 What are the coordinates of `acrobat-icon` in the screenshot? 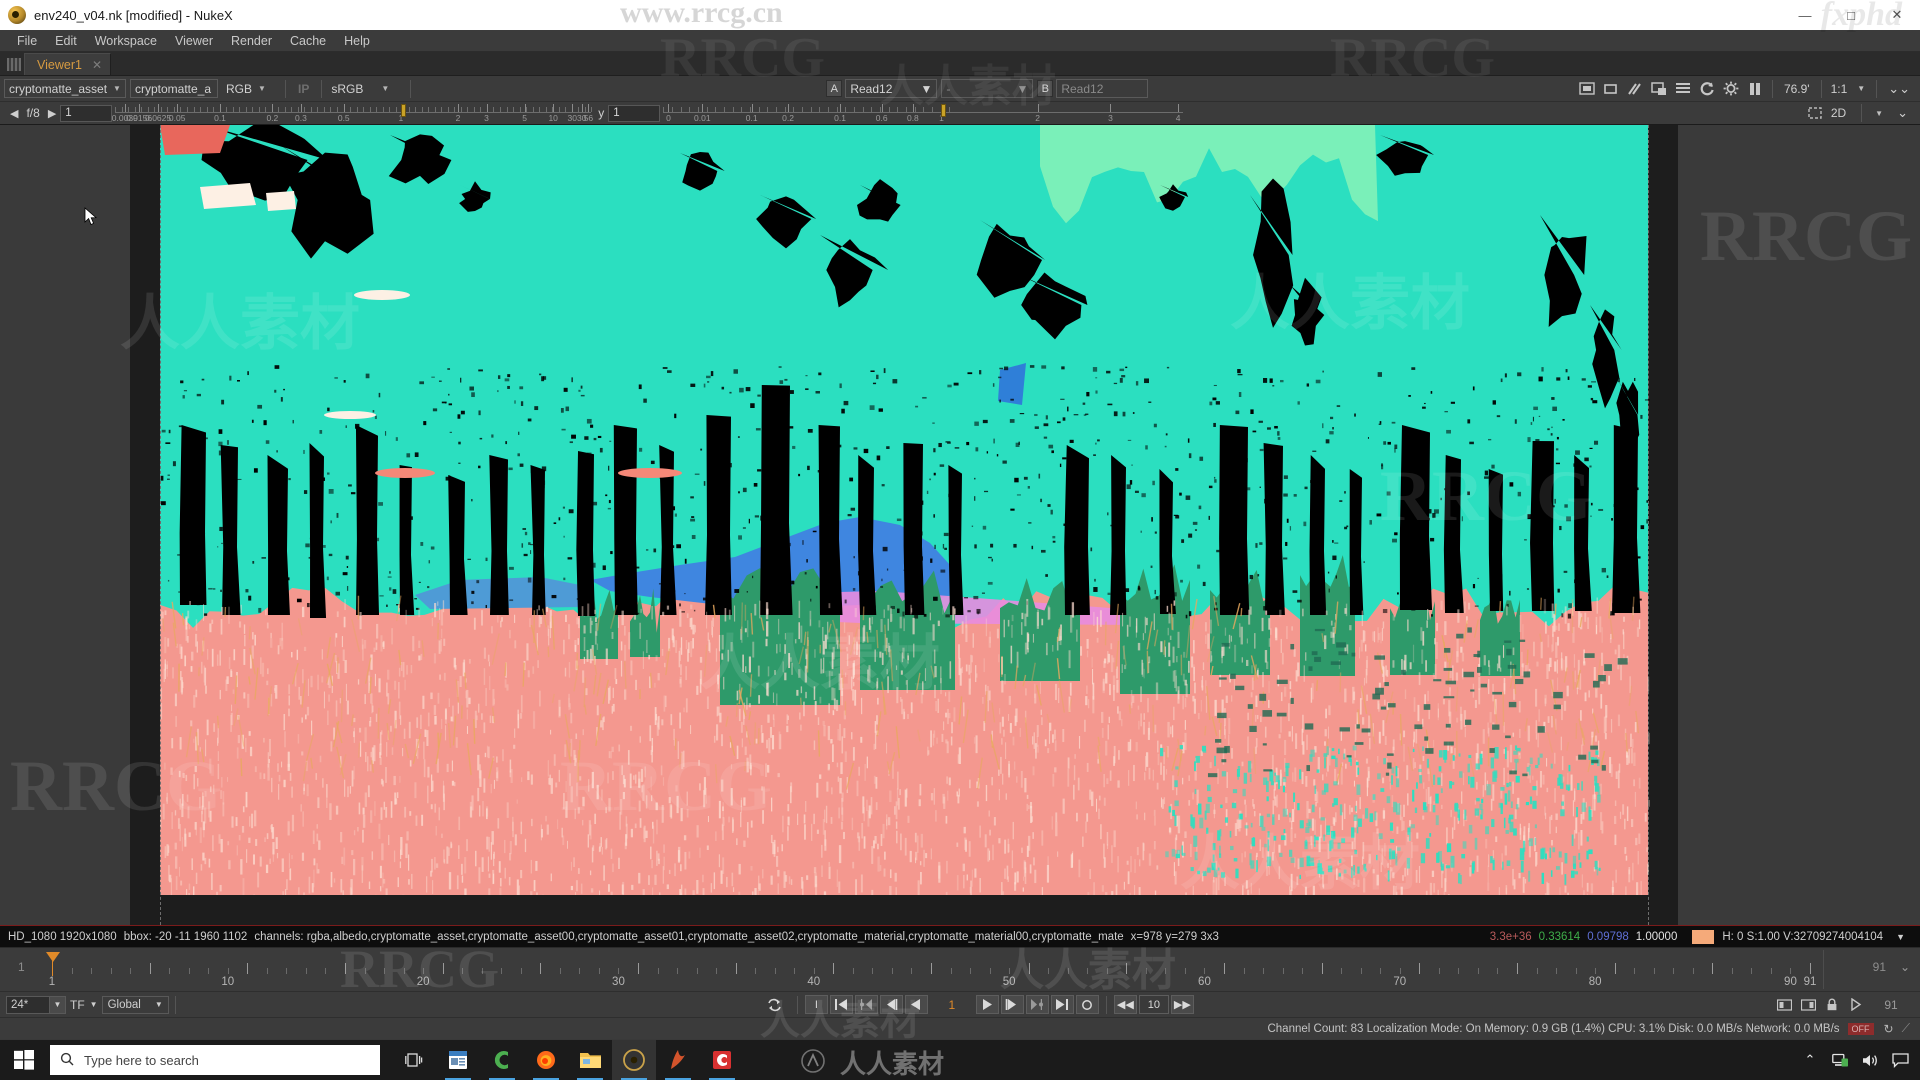 It's located at (678, 1060).